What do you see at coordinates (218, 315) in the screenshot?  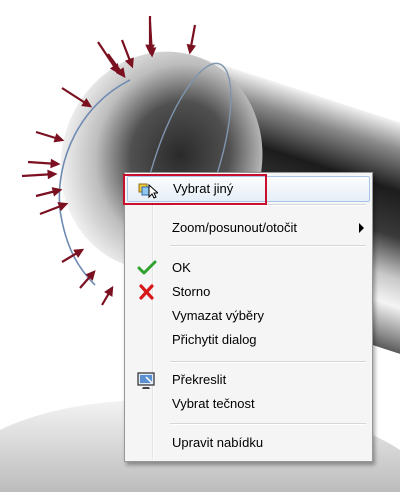 I see `menu-item-label: Vymazat výběry` at bounding box center [218, 315].